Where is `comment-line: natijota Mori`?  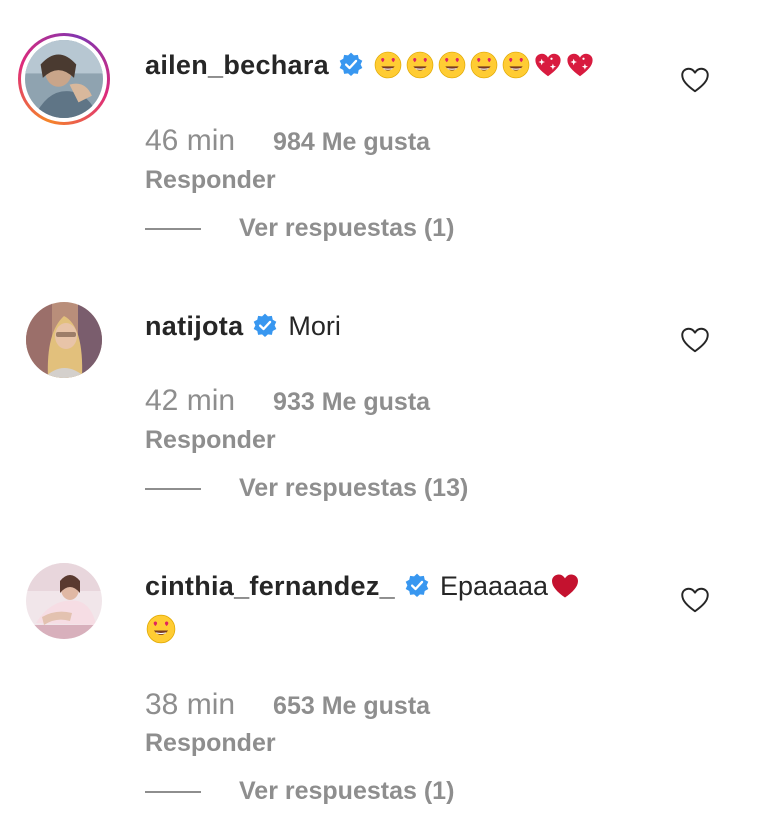 comment-line: natijota Mori is located at coordinates (243, 326).